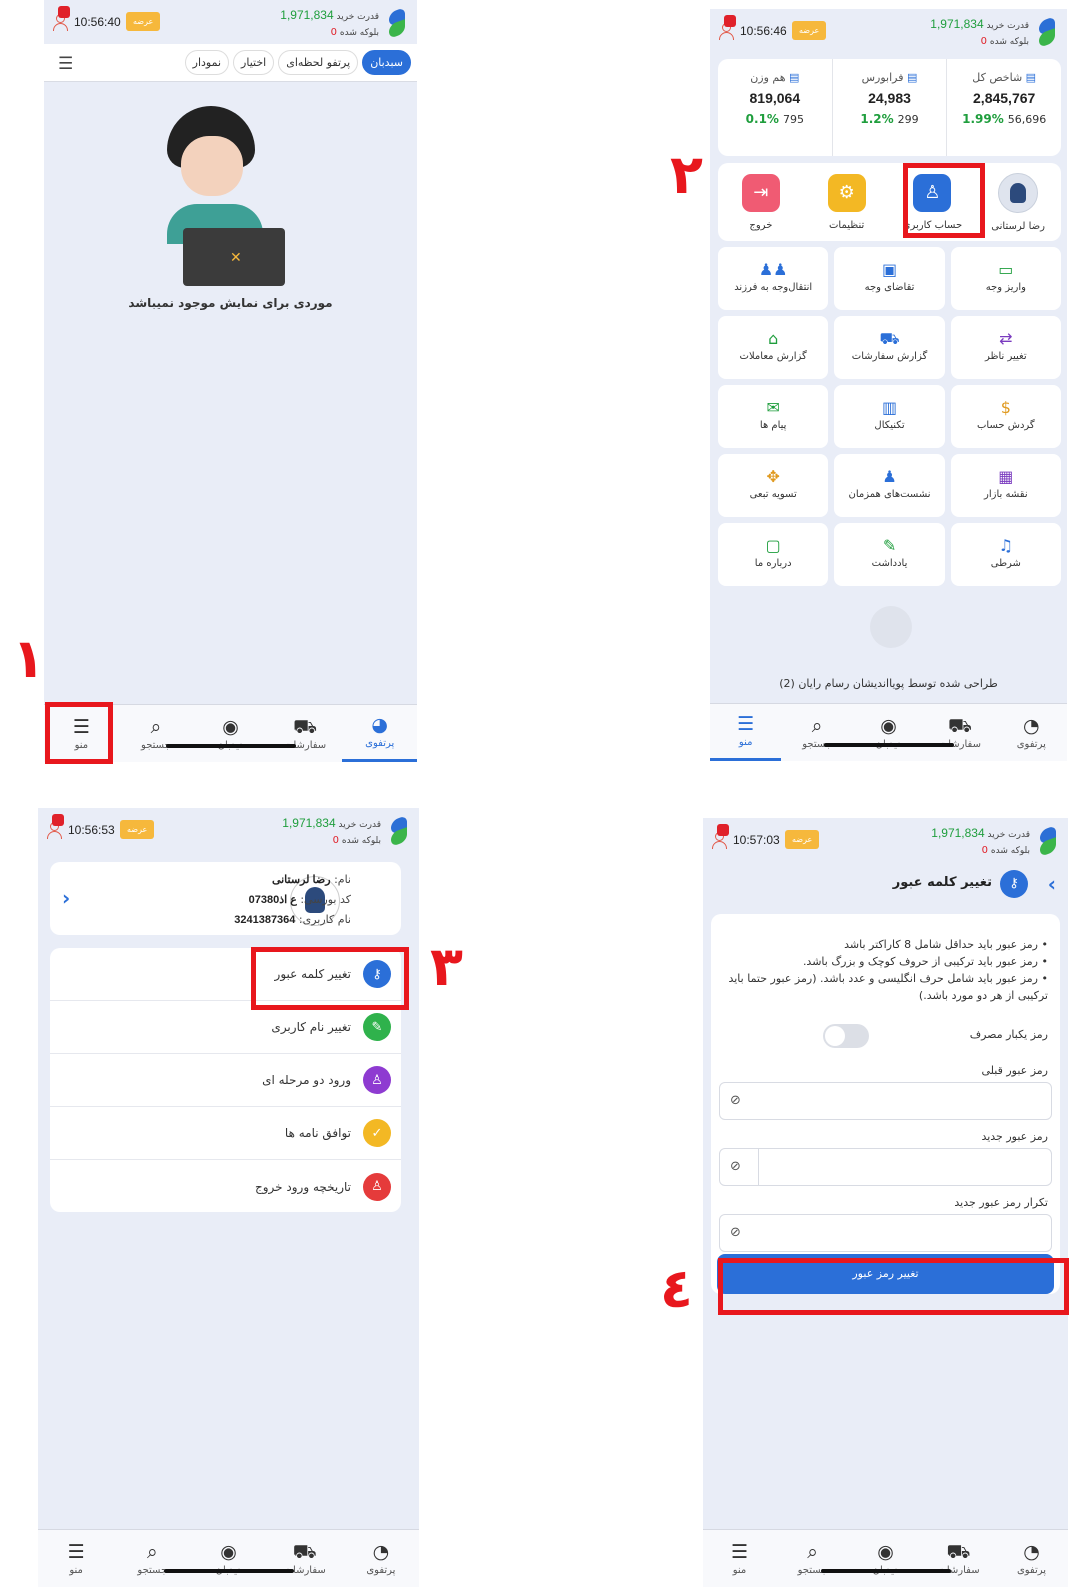 Image resolution: width=1073 pixels, height=1587 pixels. Describe the element at coordinates (760, 192) in the screenshot. I see `logout-icon: ⇥` at that location.